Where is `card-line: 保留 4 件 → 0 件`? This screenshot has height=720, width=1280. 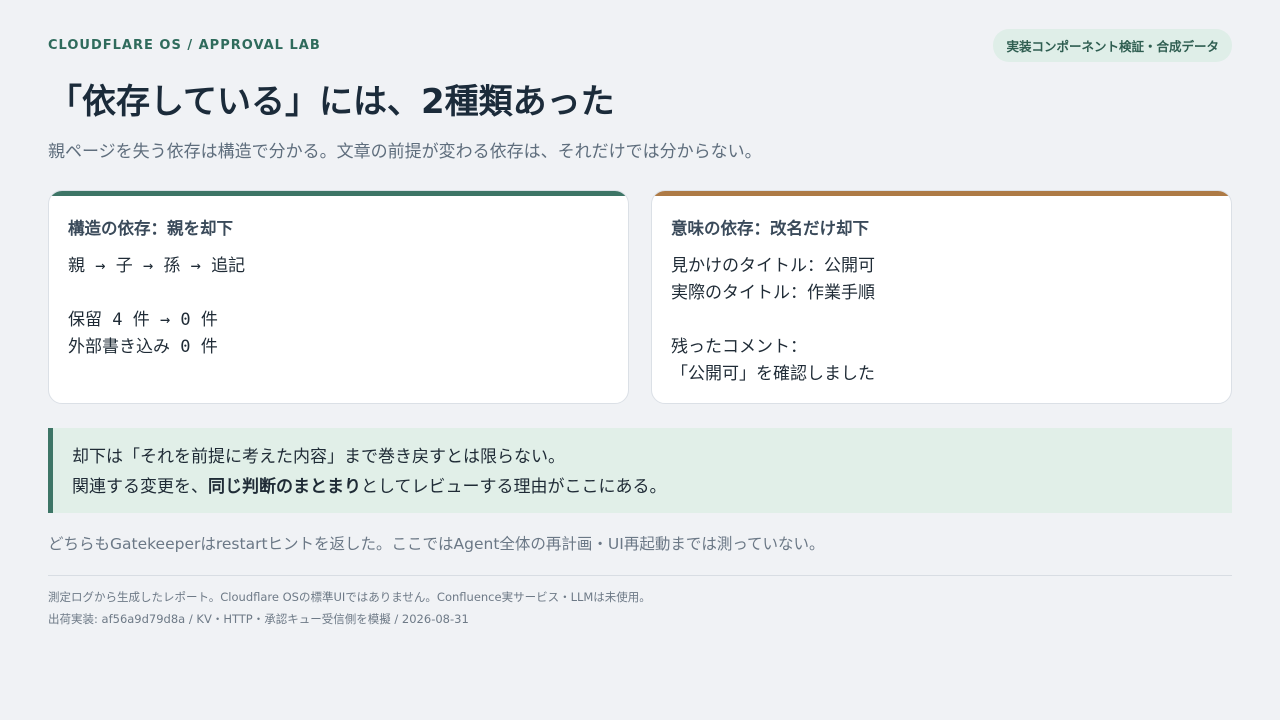 card-line: 保留 4 件 → 0 件 is located at coordinates (143, 320).